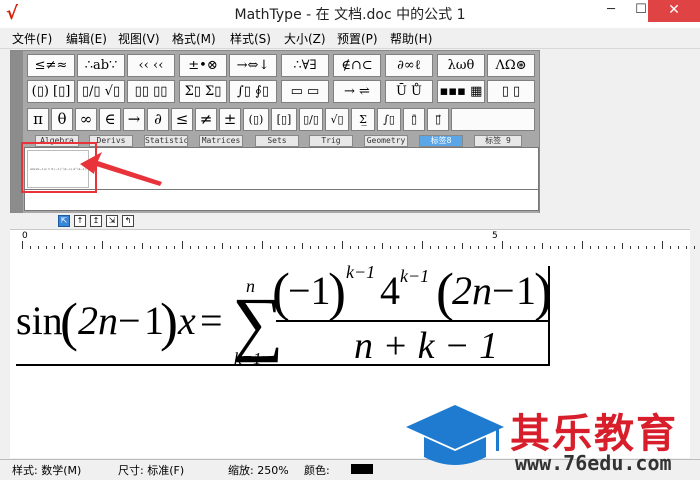 The height and width of the screenshot is (480, 700). Describe the element at coordinates (362, 469) in the screenshot. I see `color-swatch` at that location.